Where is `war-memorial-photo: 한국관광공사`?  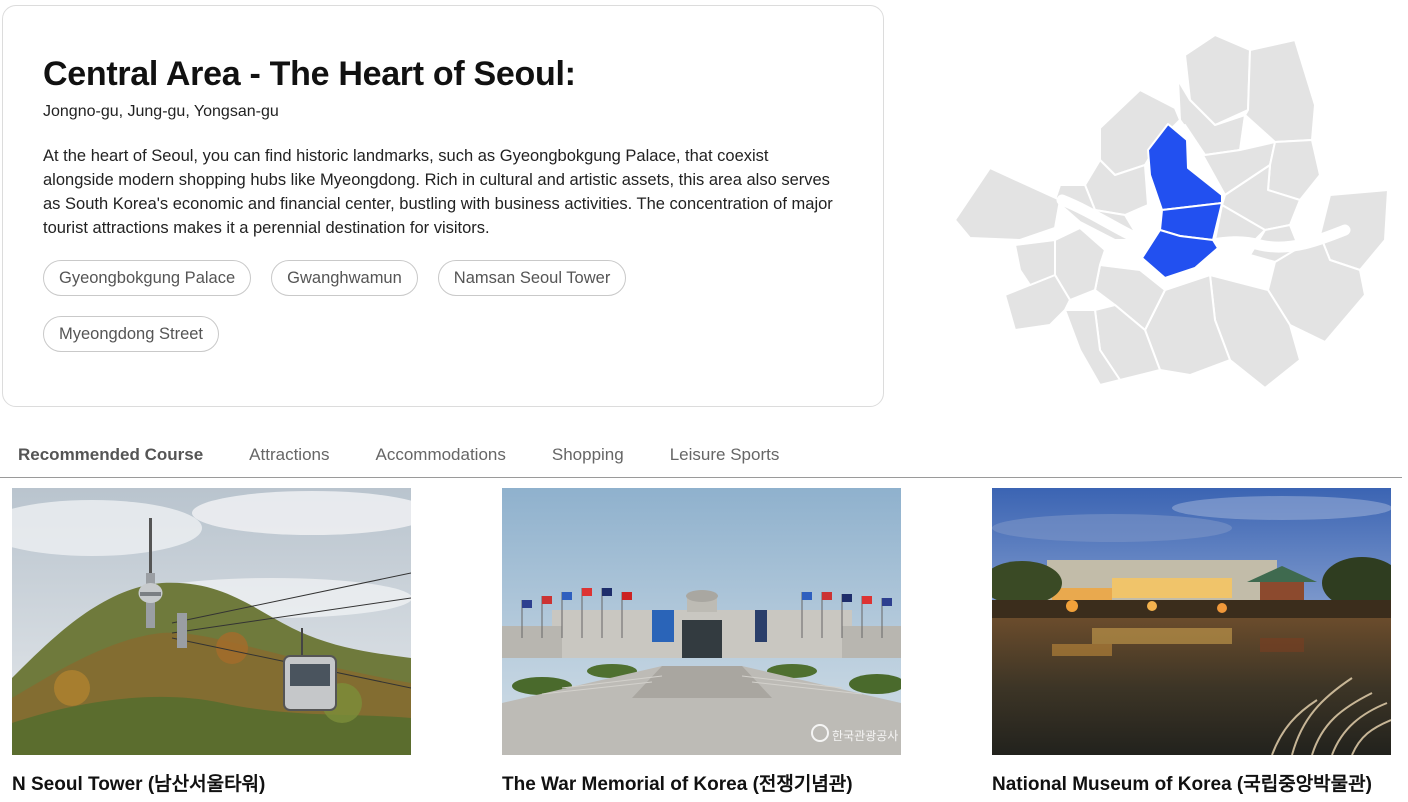
war-memorial-photo: 한국관광공사 is located at coordinates (701, 621).